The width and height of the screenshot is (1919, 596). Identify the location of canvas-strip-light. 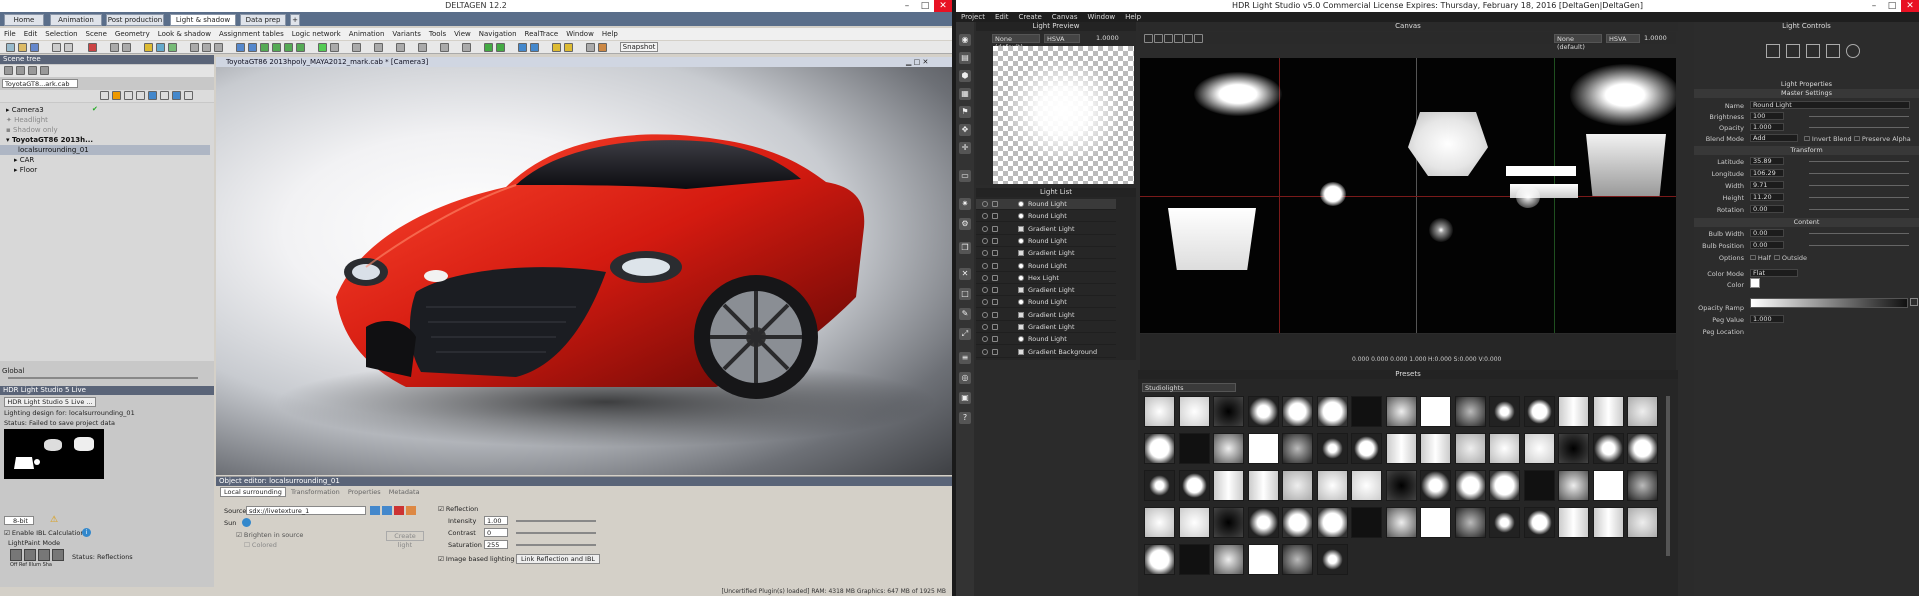
(1541, 171).